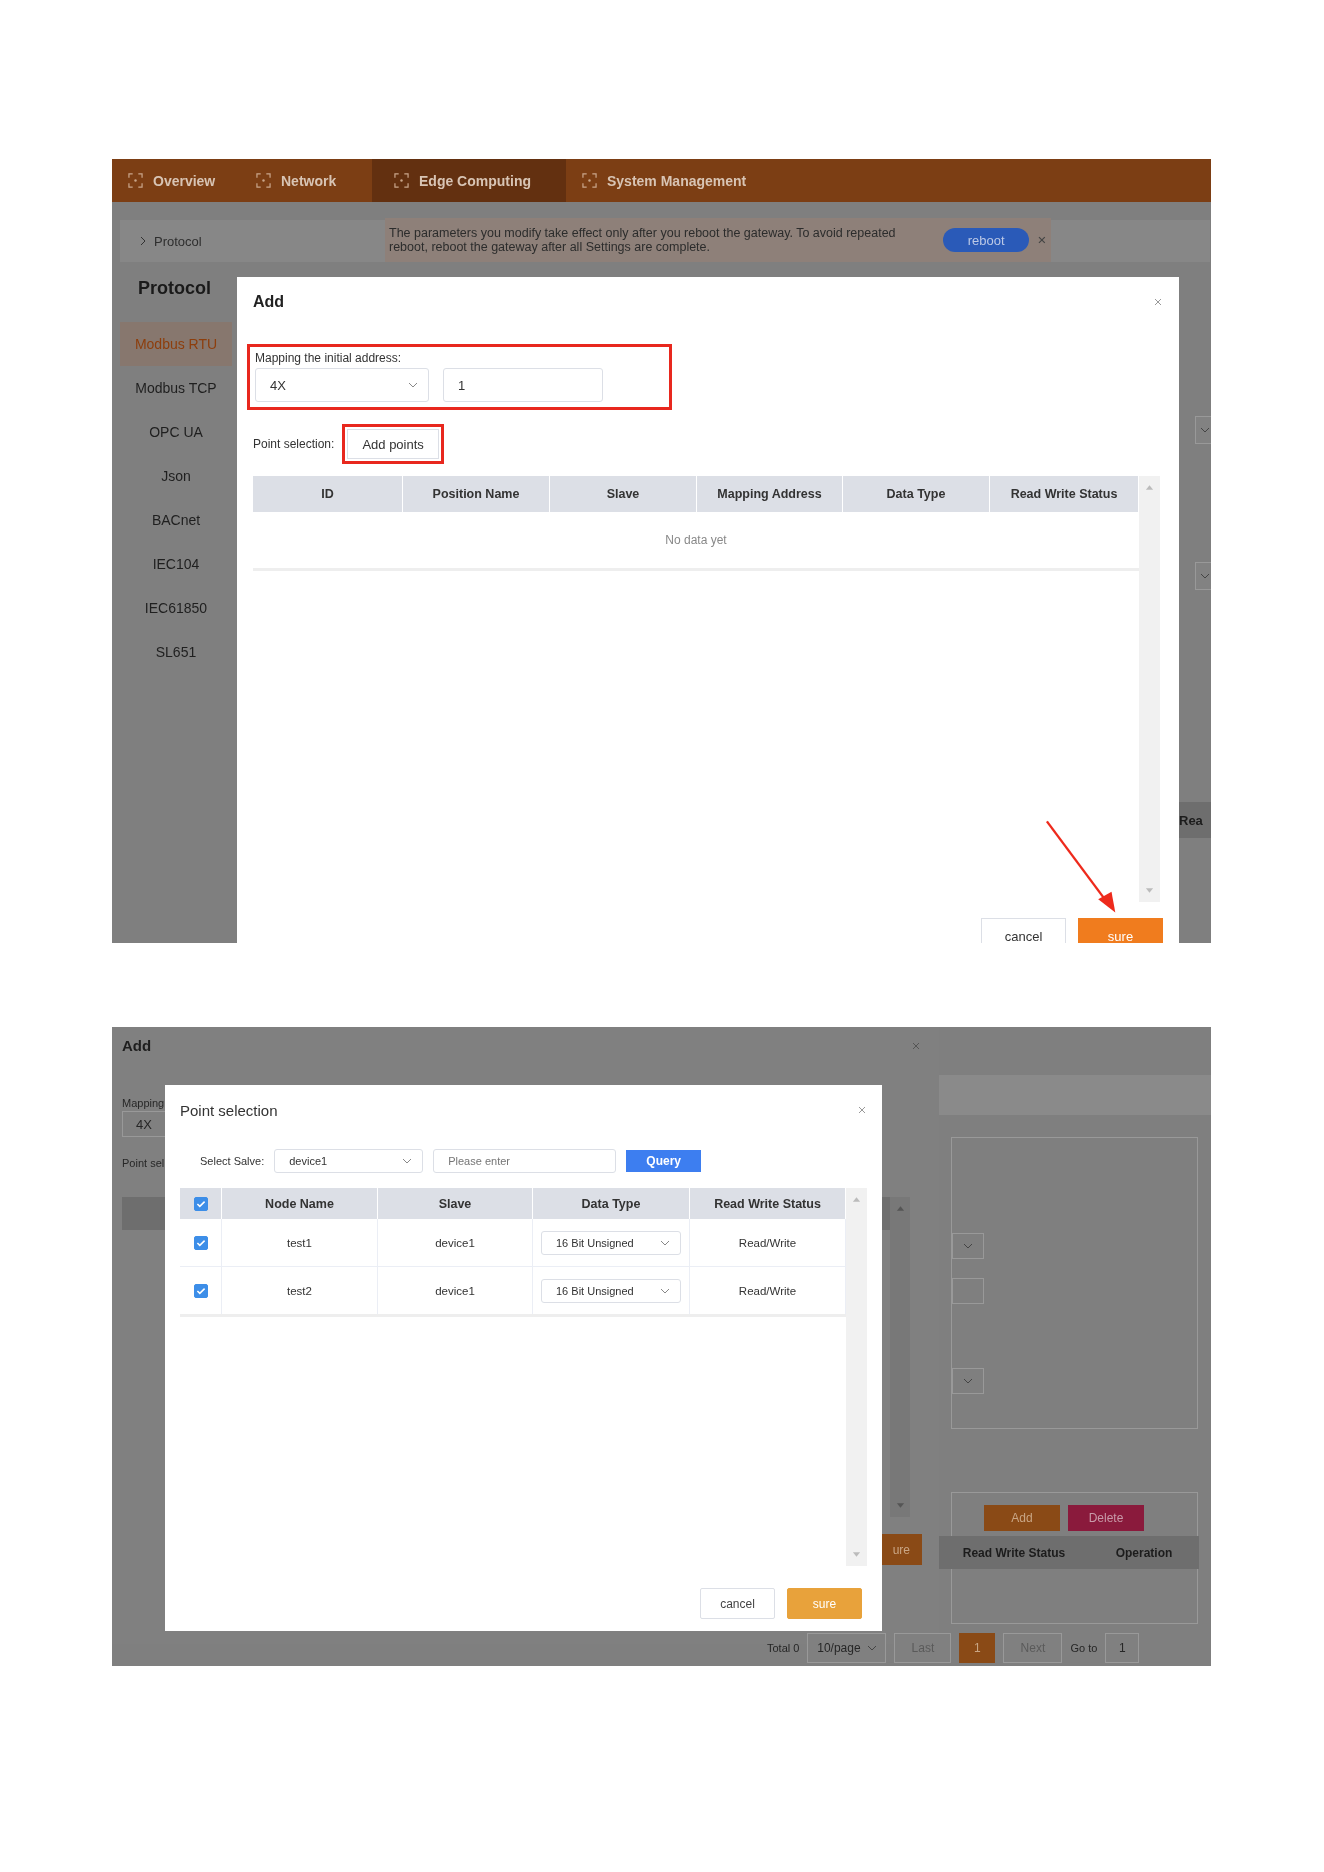  Describe the element at coordinates (176, 564) in the screenshot. I see `sidebar-item: IEC104` at that location.